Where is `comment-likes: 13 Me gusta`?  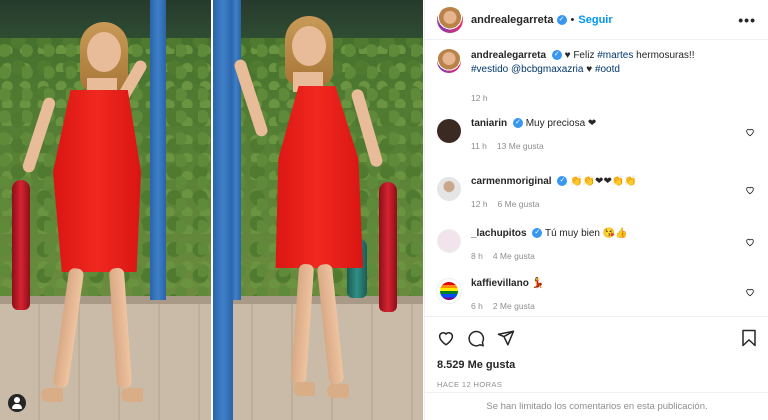
comment-likes: 13 Me gusta is located at coordinates (520, 146).